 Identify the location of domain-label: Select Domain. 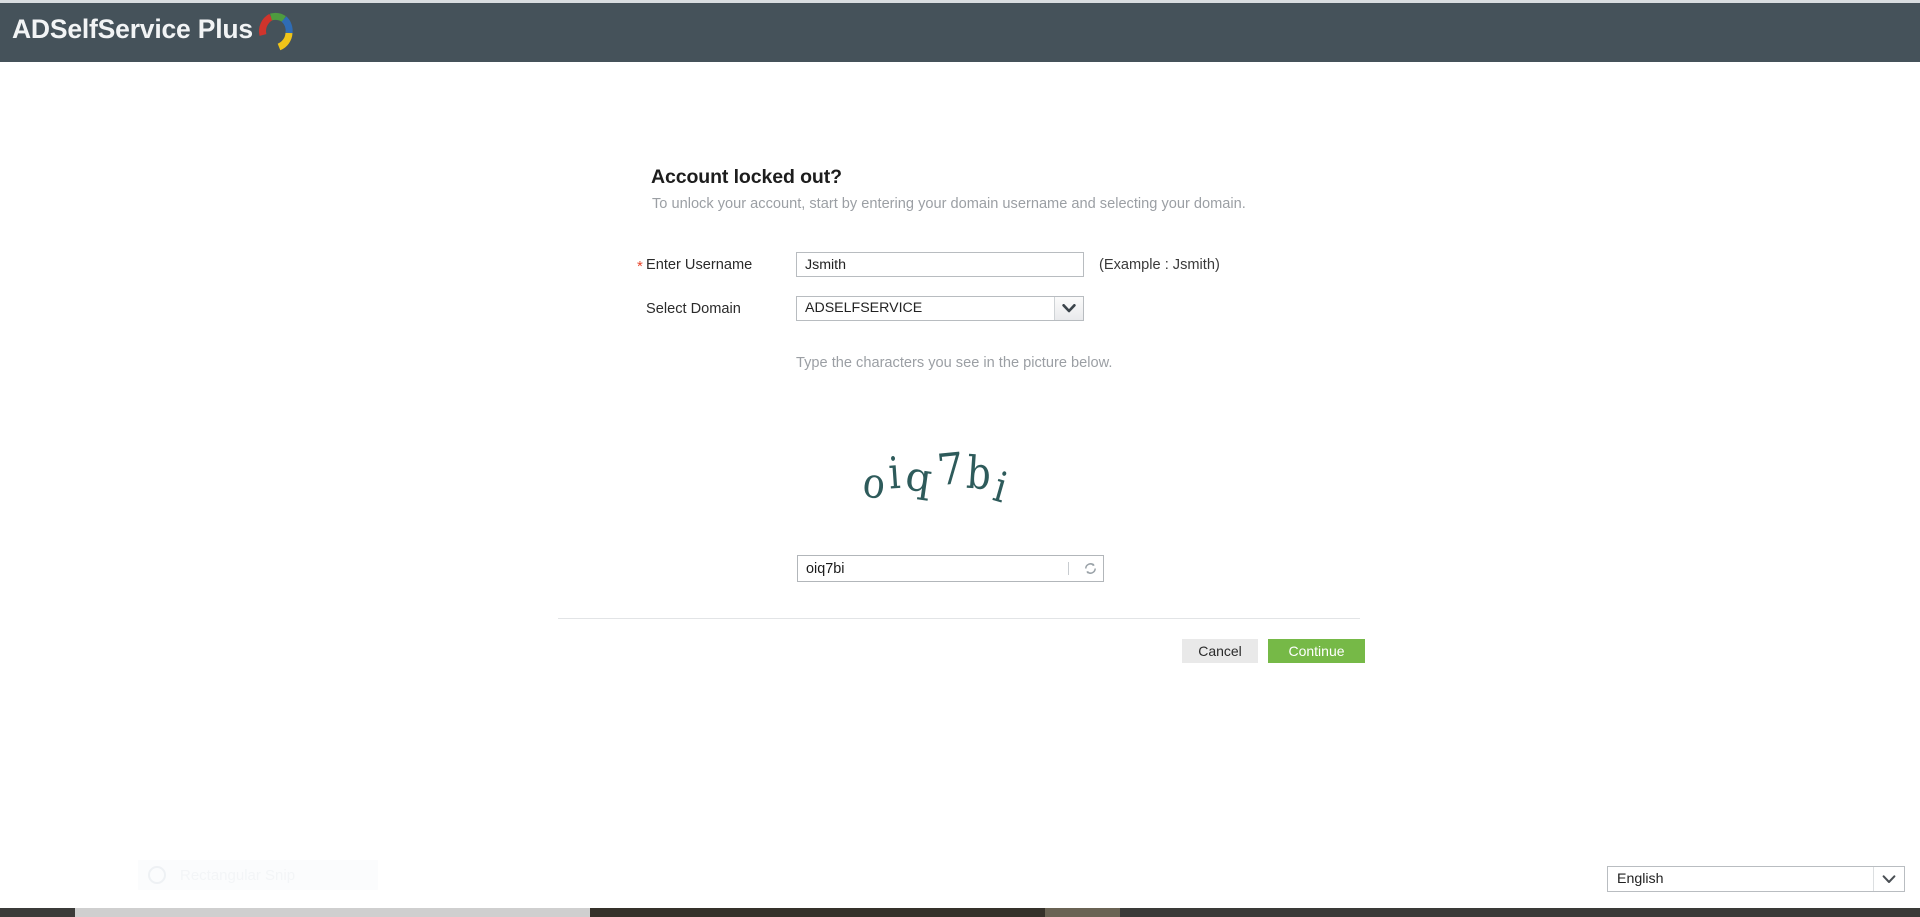
(721, 309).